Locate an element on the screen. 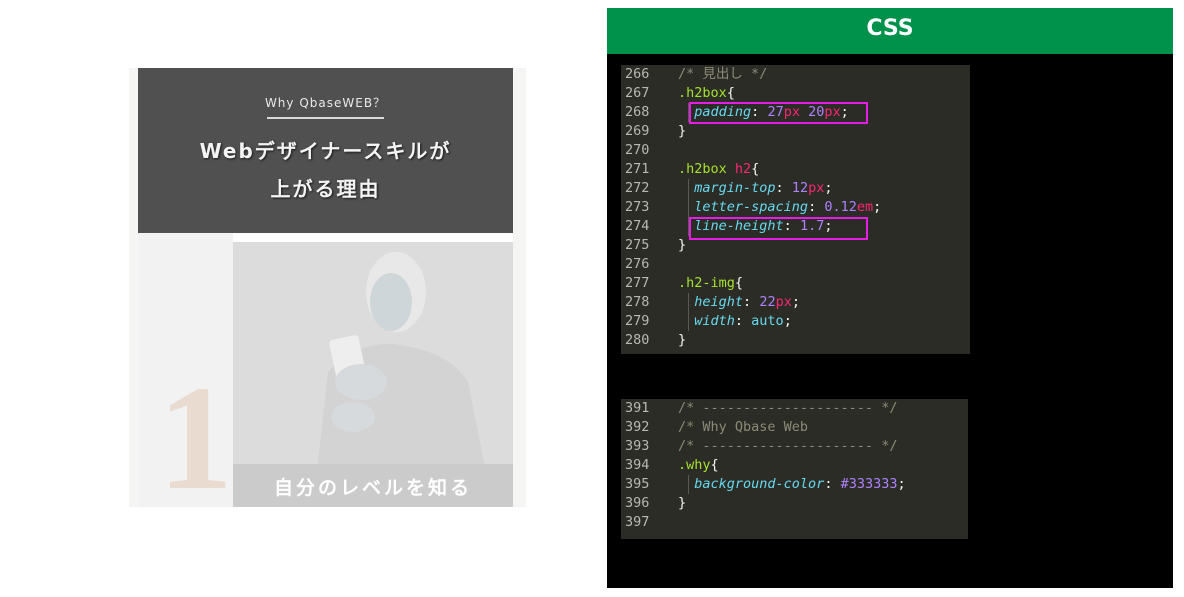  code-text: .h2box{ is located at coordinates (706, 93).